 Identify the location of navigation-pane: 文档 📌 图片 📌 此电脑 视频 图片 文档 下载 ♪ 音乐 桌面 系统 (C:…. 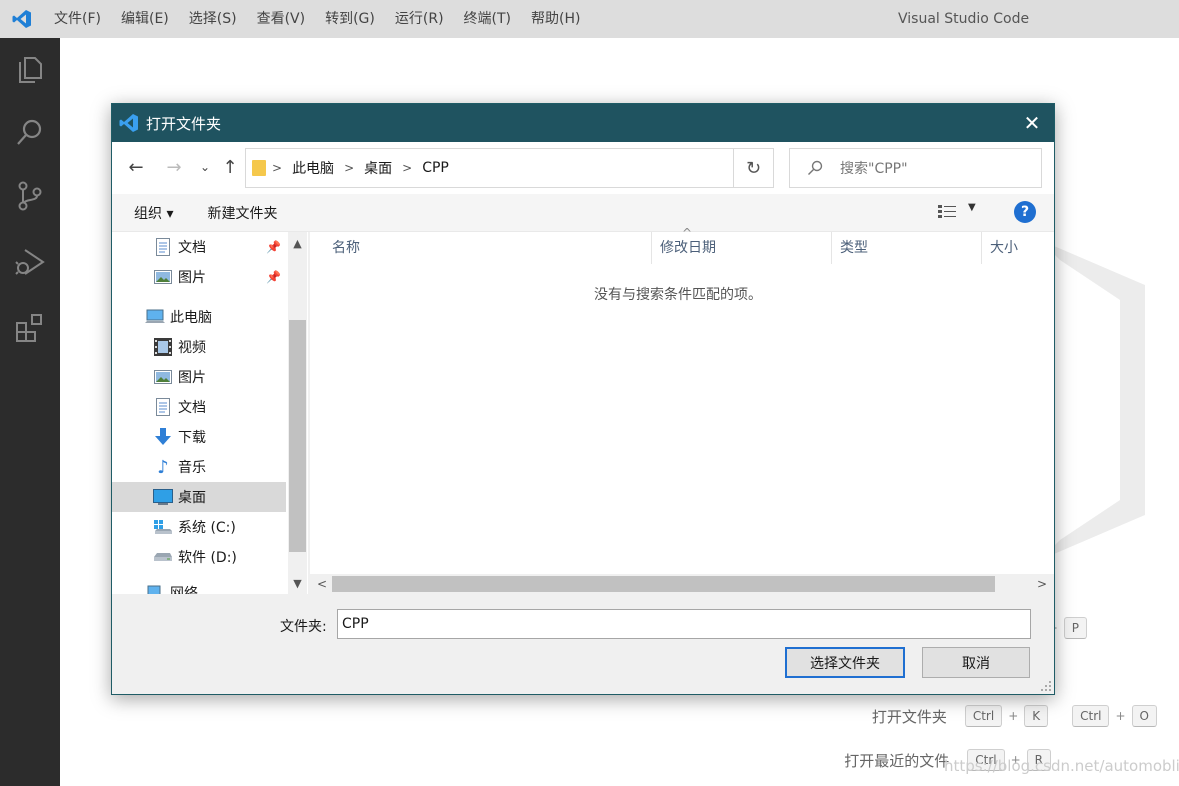
(210, 413).